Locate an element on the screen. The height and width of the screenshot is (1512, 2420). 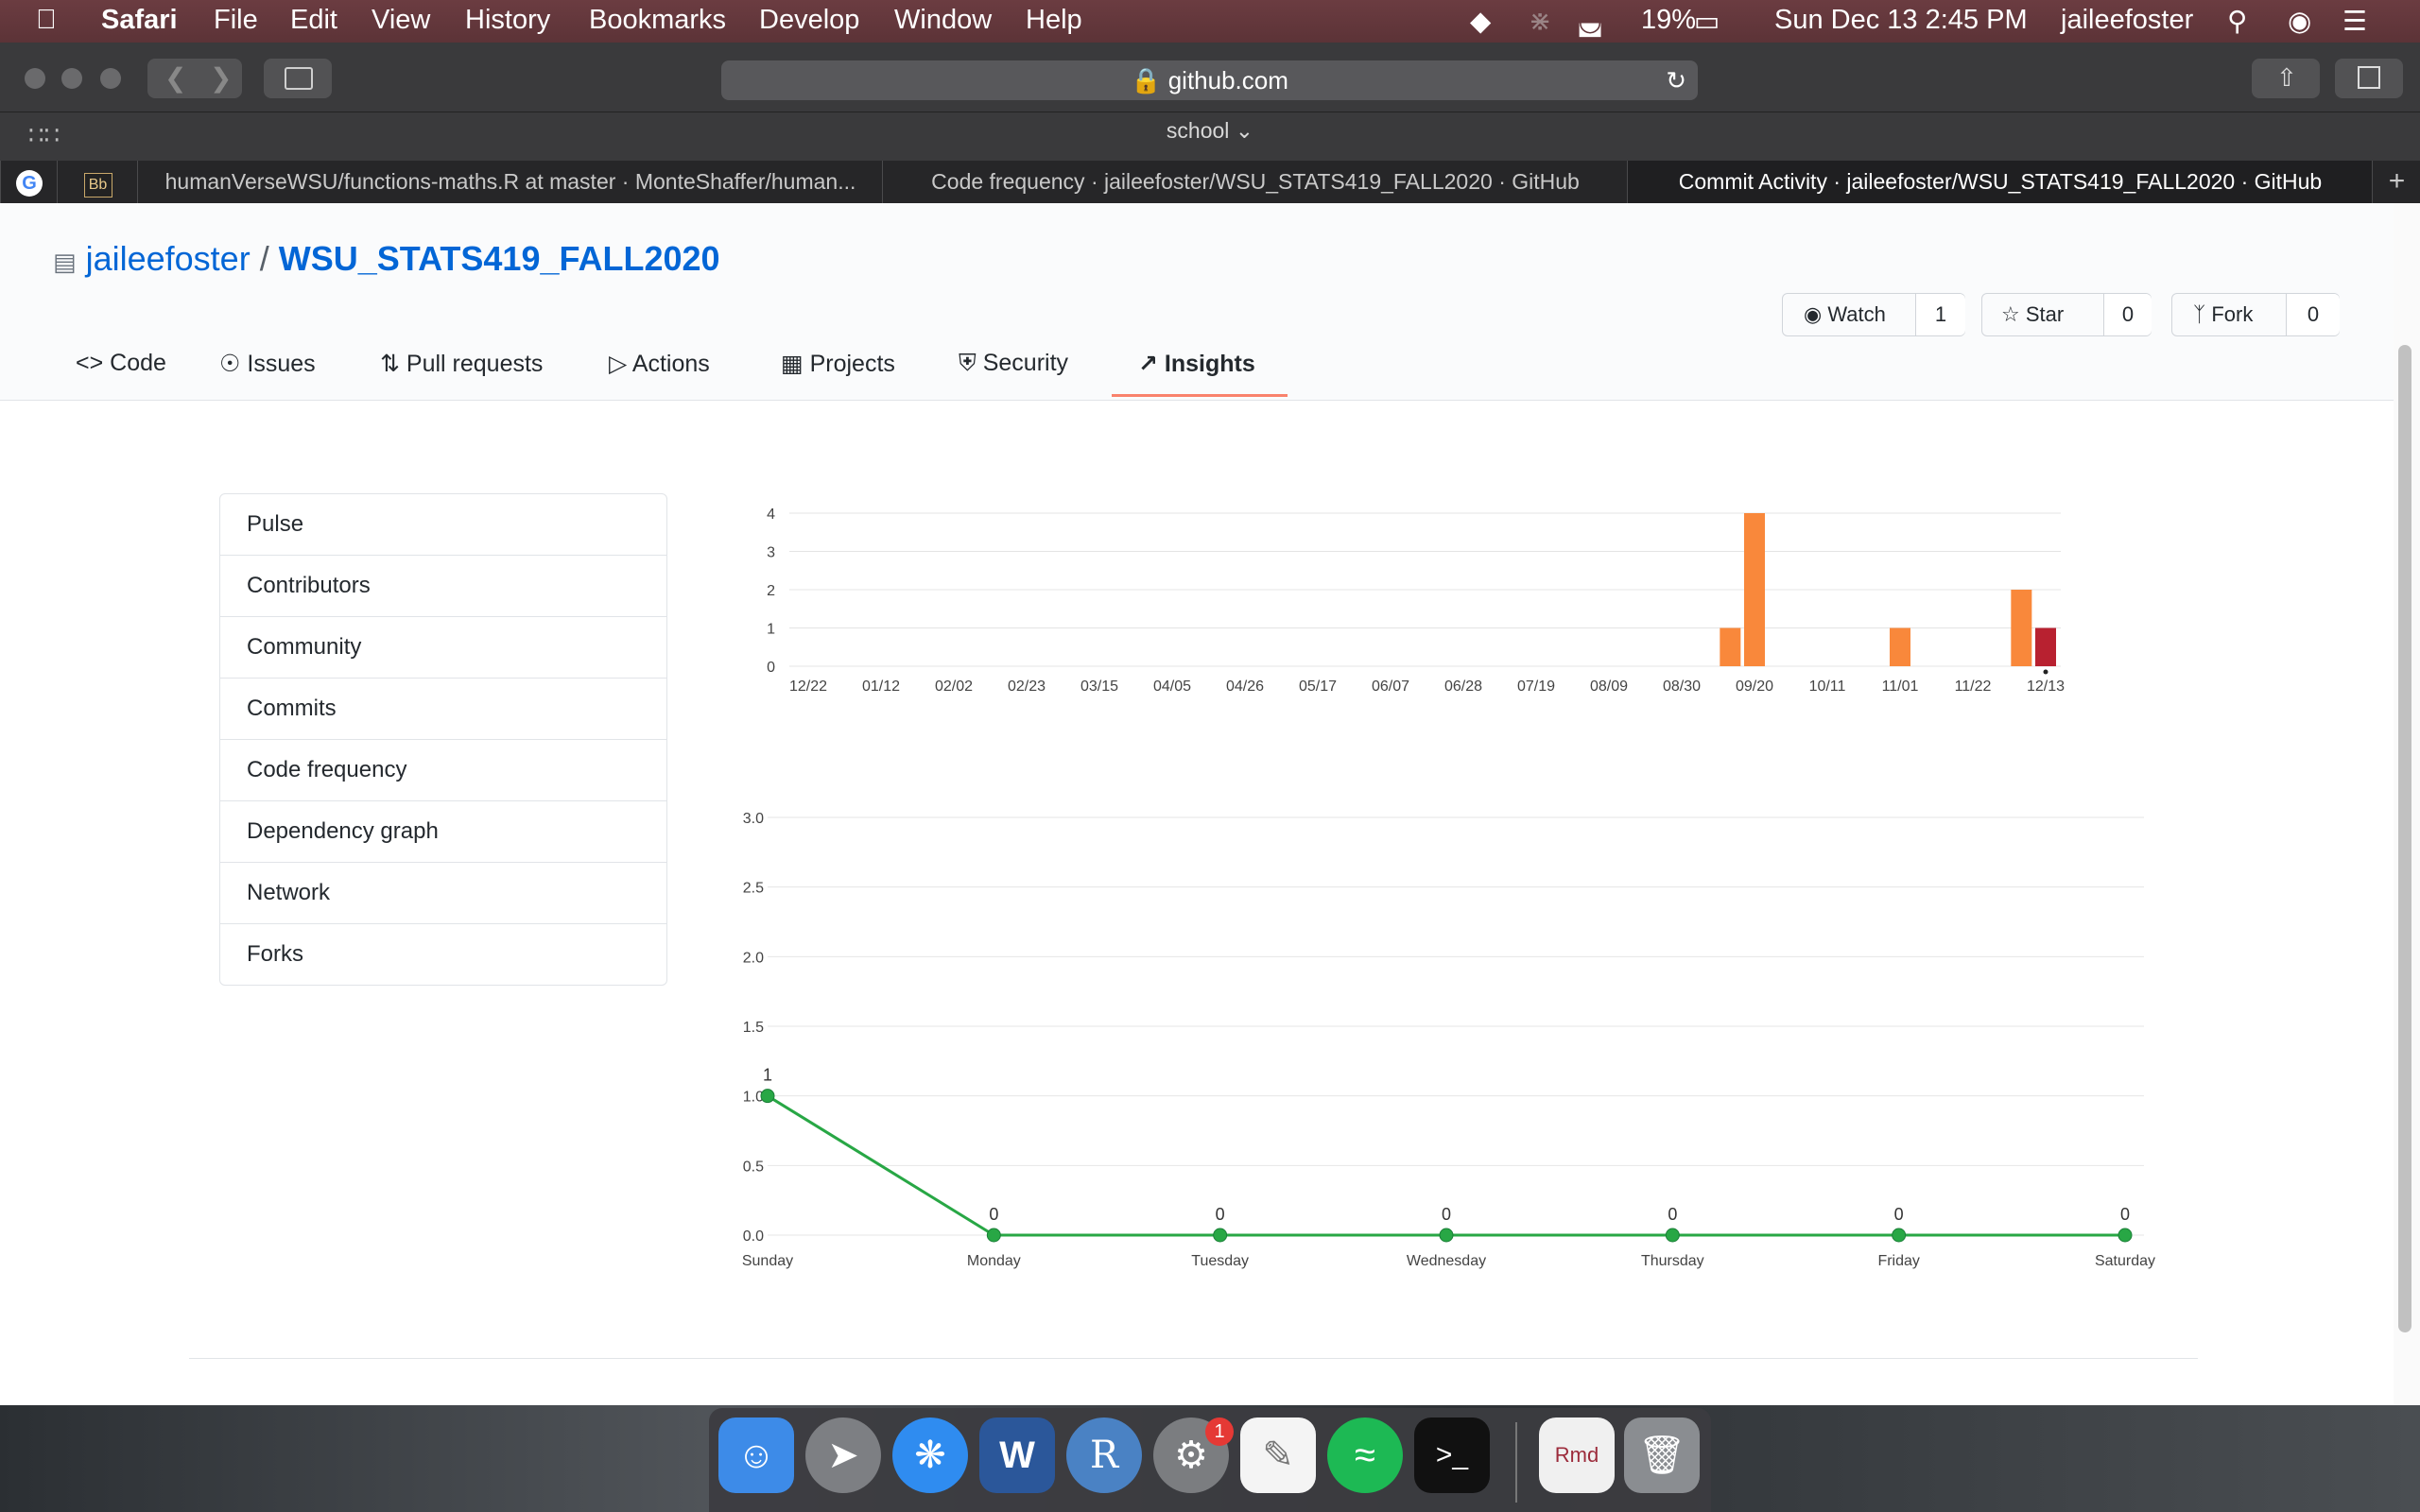
menu-bookmarks: Bookmarks is located at coordinates (657, 20).